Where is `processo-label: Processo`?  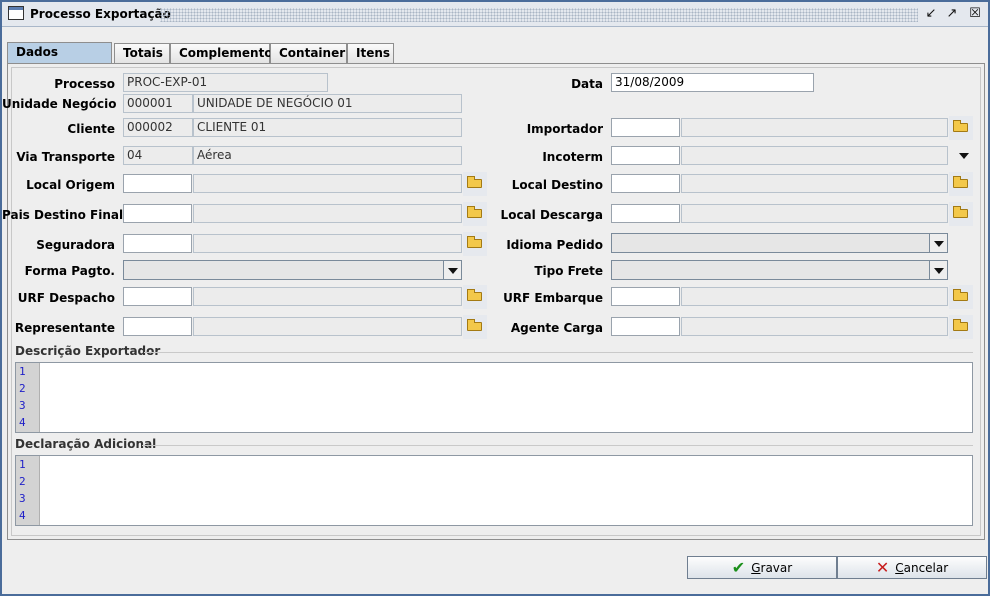
processo-label: Processo is located at coordinates (84, 84).